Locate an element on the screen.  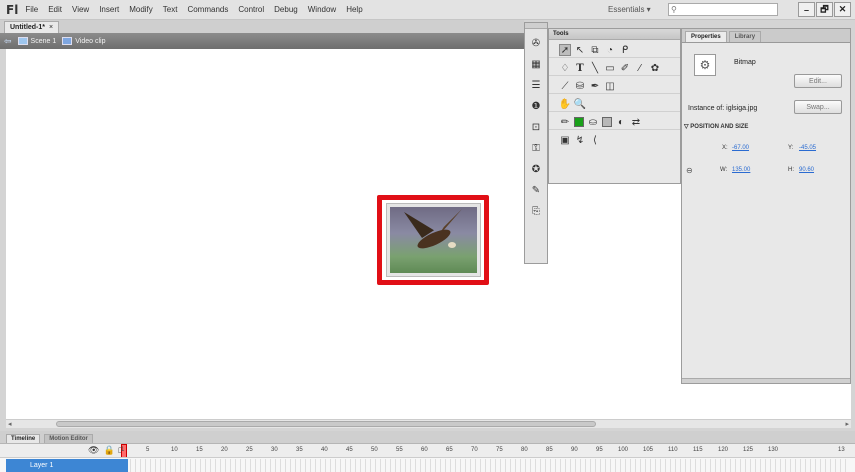
line-tool-icon: ╲ is located at coordinates (595, 68).